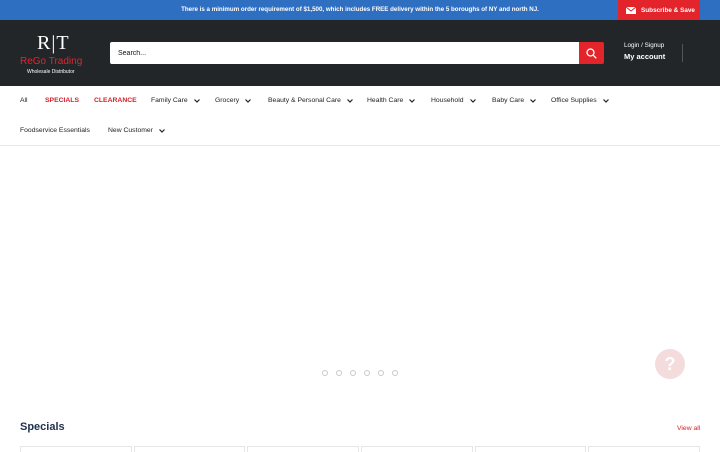 The image size is (720, 452). I want to click on nav-item-clearance: CLEARANCE, so click(115, 100).